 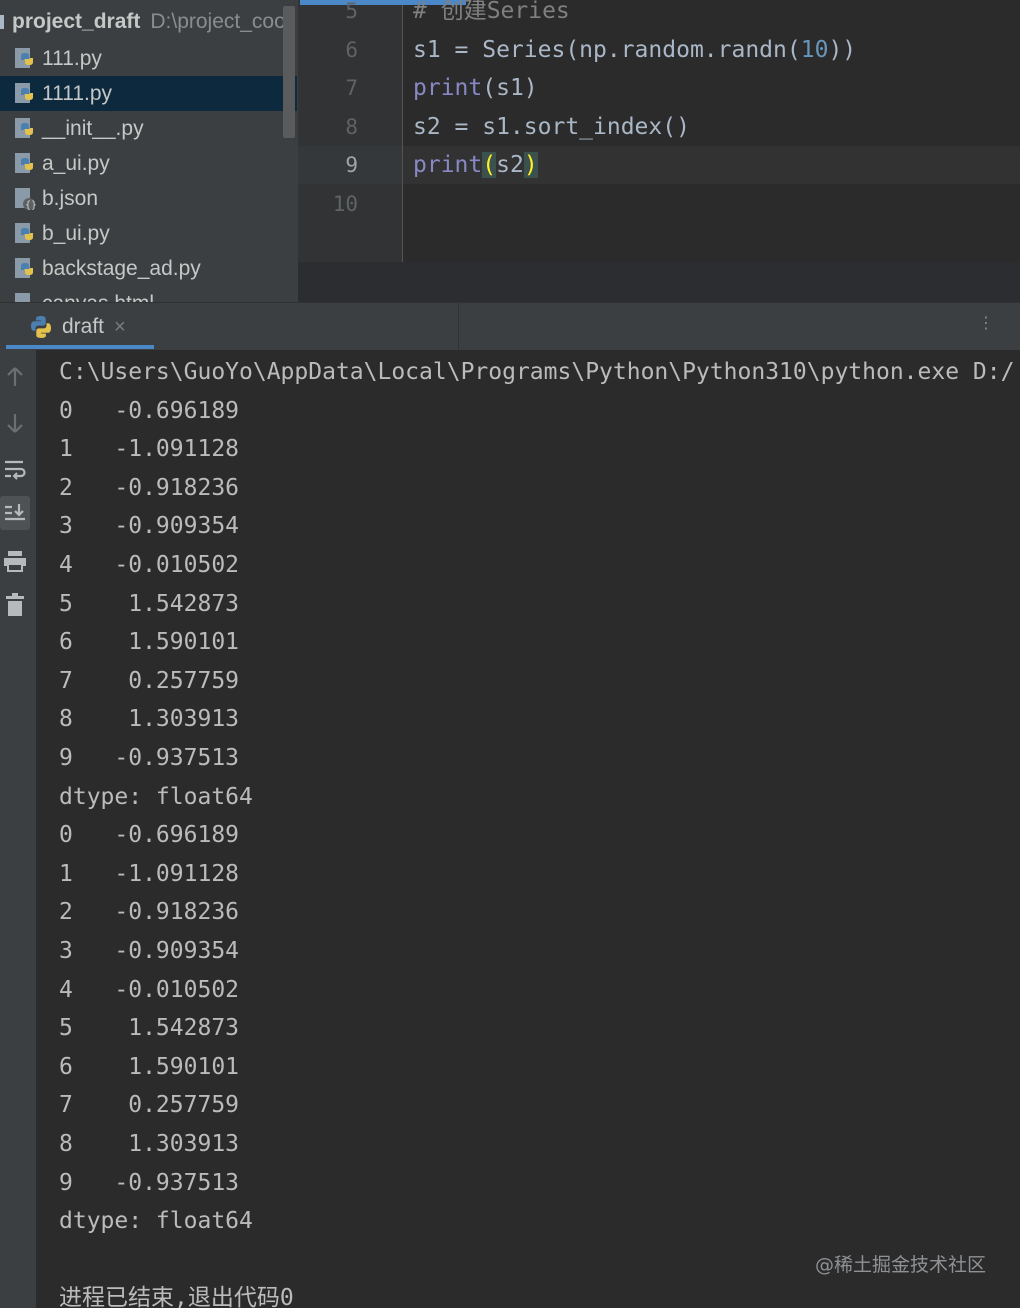 What do you see at coordinates (80, 347) in the screenshot?
I see `run-tab-active-underline` at bounding box center [80, 347].